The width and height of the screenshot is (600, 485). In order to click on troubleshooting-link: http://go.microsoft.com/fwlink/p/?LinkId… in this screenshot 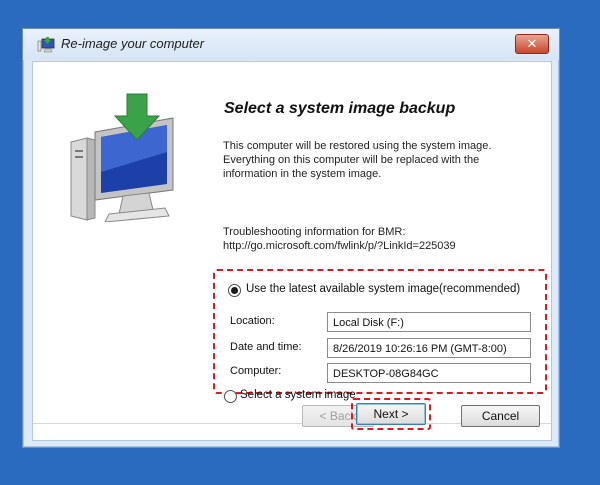, I will do `click(373, 246)`.